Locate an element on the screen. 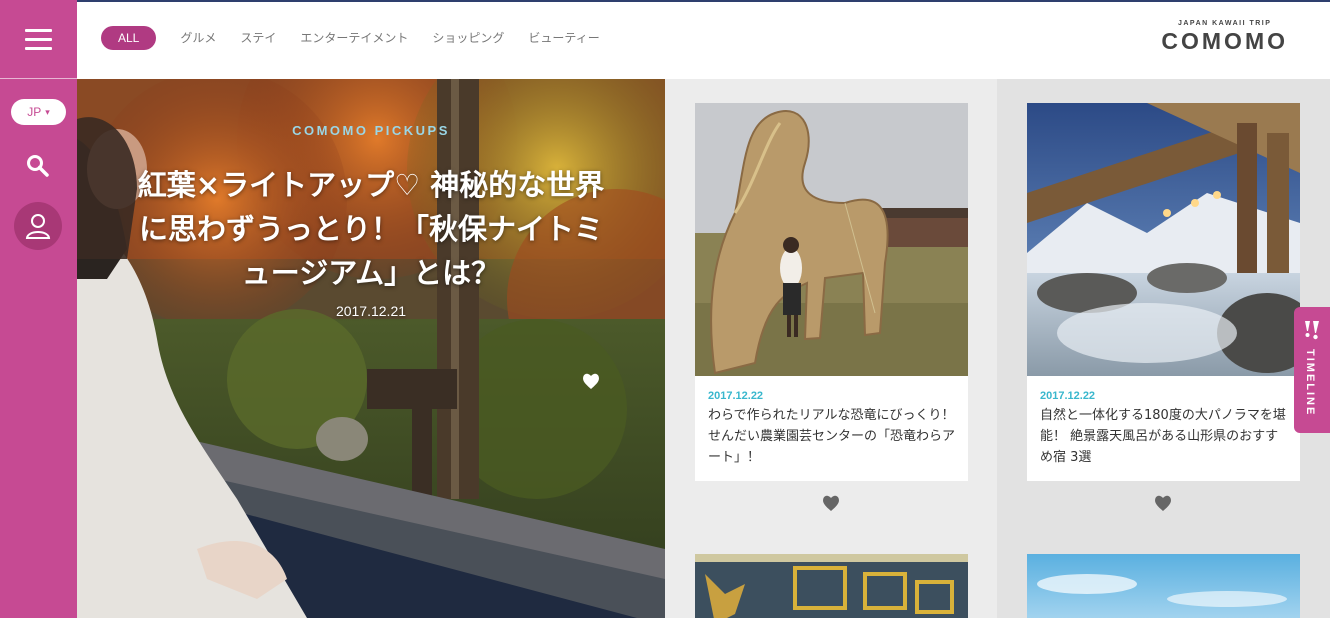 Image resolution: width=1330 pixels, height=618 pixels. pickups-label: COMOMO PICKUPS is located at coordinates (371, 130).